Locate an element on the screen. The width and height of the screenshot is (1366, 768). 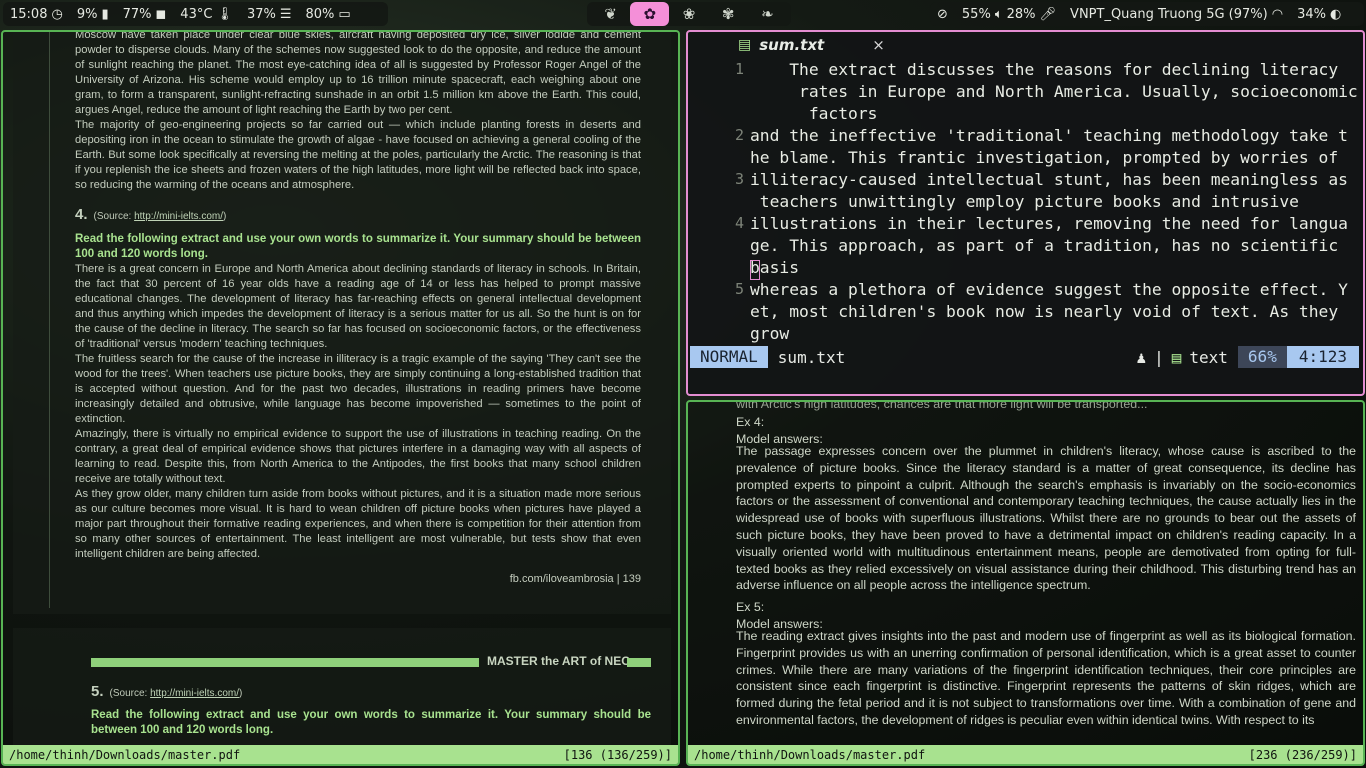
scroll-percent: 66% is located at coordinates (1262, 357).